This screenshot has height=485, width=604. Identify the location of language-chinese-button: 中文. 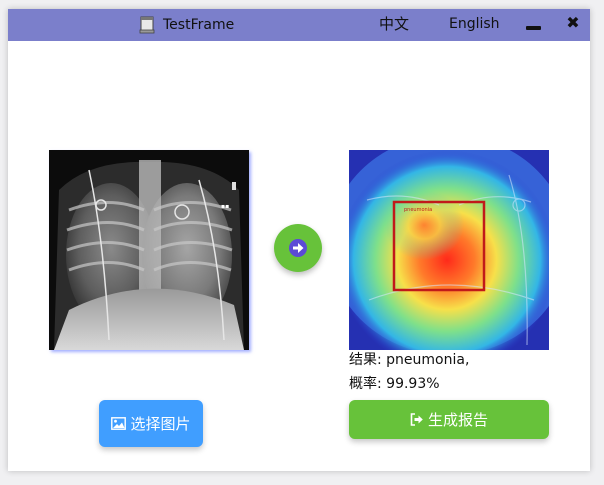
(394, 24).